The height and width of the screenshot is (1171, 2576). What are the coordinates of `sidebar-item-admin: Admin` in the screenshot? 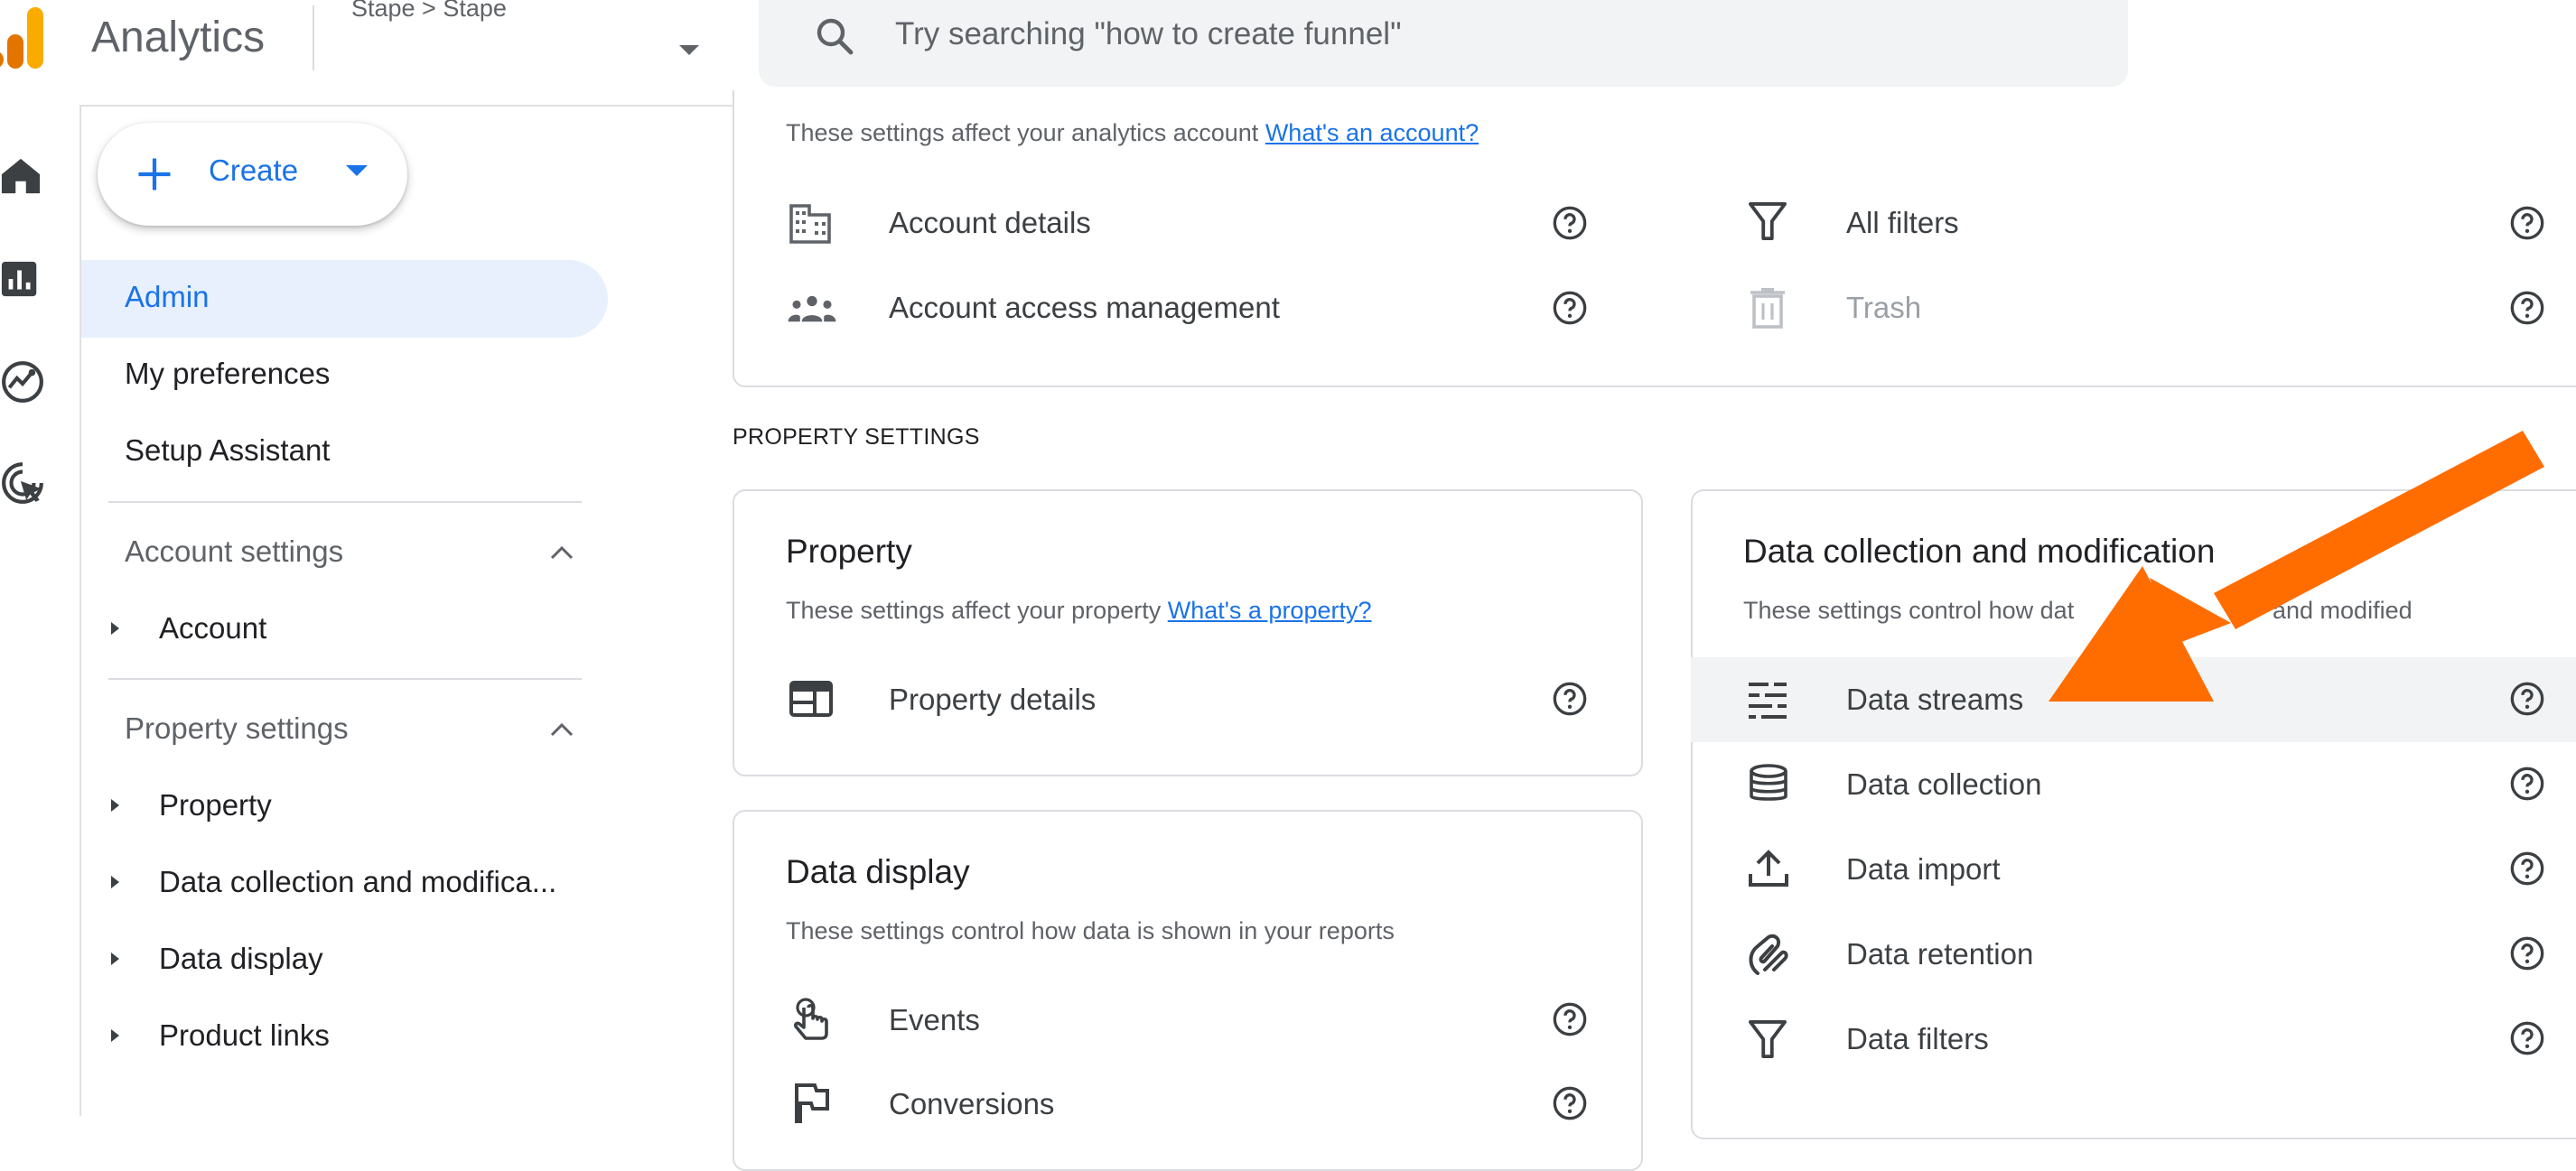 It's located at (345, 299).